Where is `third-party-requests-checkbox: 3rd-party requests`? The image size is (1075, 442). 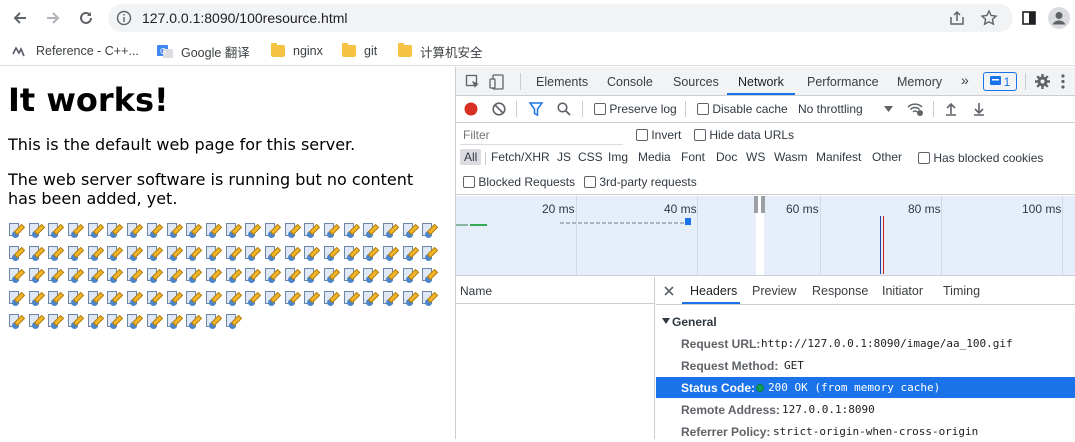 third-party-requests-checkbox: 3rd-party requests is located at coordinates (640, 182).